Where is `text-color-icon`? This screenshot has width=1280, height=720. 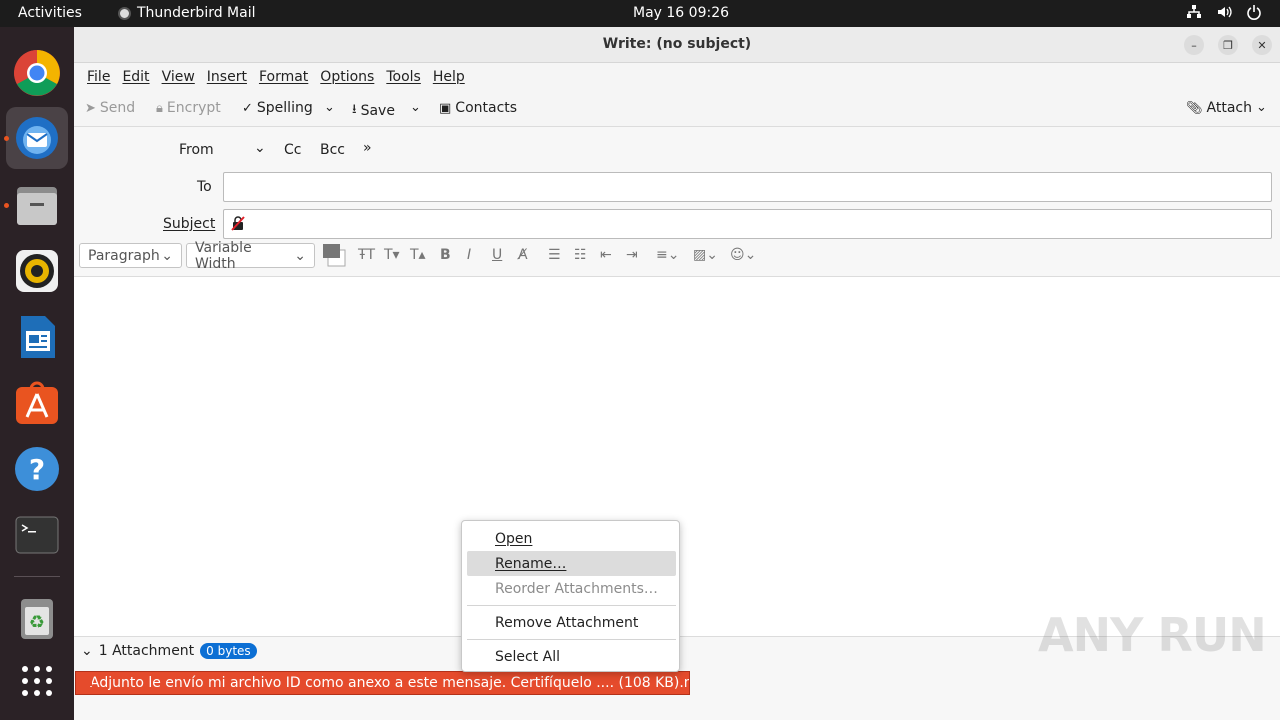
text-color-icon is located at coordinates (335, 258).